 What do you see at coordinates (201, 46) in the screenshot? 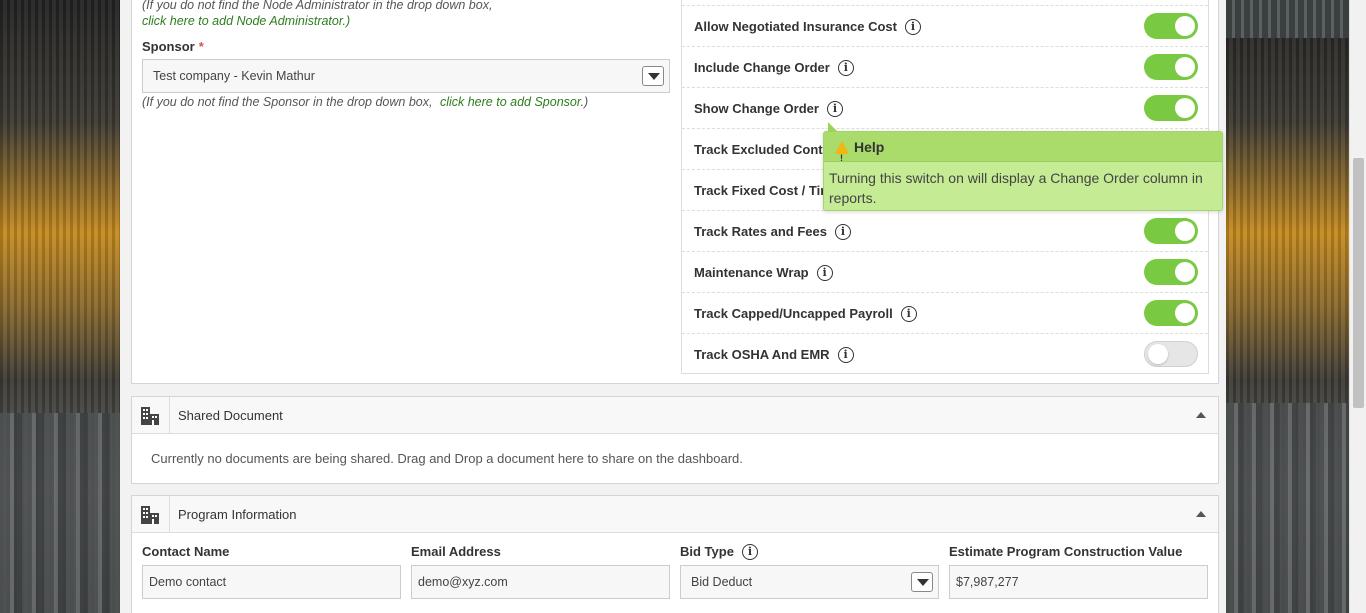
I see `required-mark: *` at bounding box center [201, 46].